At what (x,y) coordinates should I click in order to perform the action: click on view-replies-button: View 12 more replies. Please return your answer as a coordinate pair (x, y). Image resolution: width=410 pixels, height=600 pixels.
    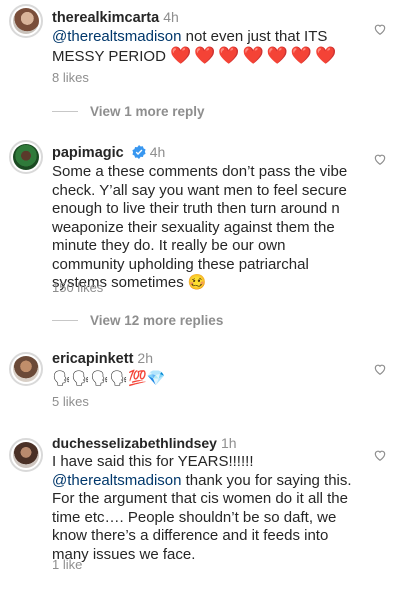
    Looking at the image, I should click on (137, 320).